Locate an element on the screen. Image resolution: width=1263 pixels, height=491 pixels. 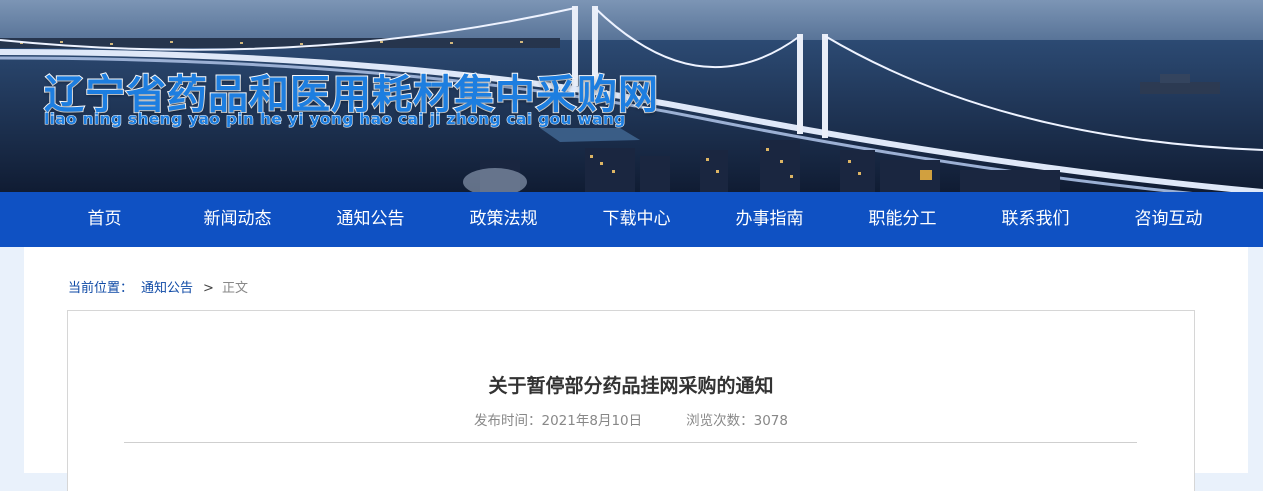
nav-item-home: 首页 is located at coordinates (104, 219).